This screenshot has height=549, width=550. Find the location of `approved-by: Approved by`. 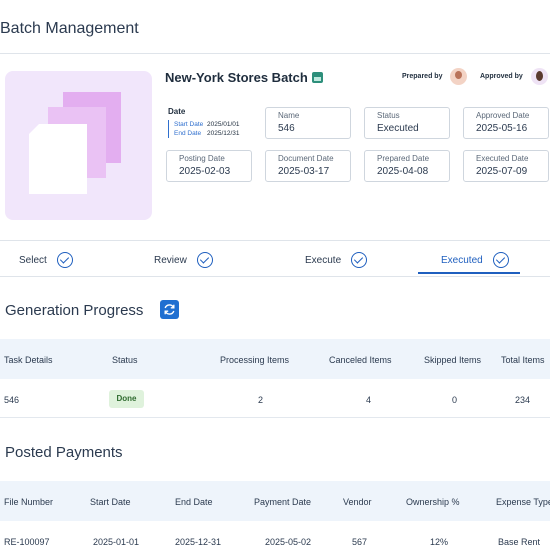

approved-by: Approved by is located at coordinates (514, 76).